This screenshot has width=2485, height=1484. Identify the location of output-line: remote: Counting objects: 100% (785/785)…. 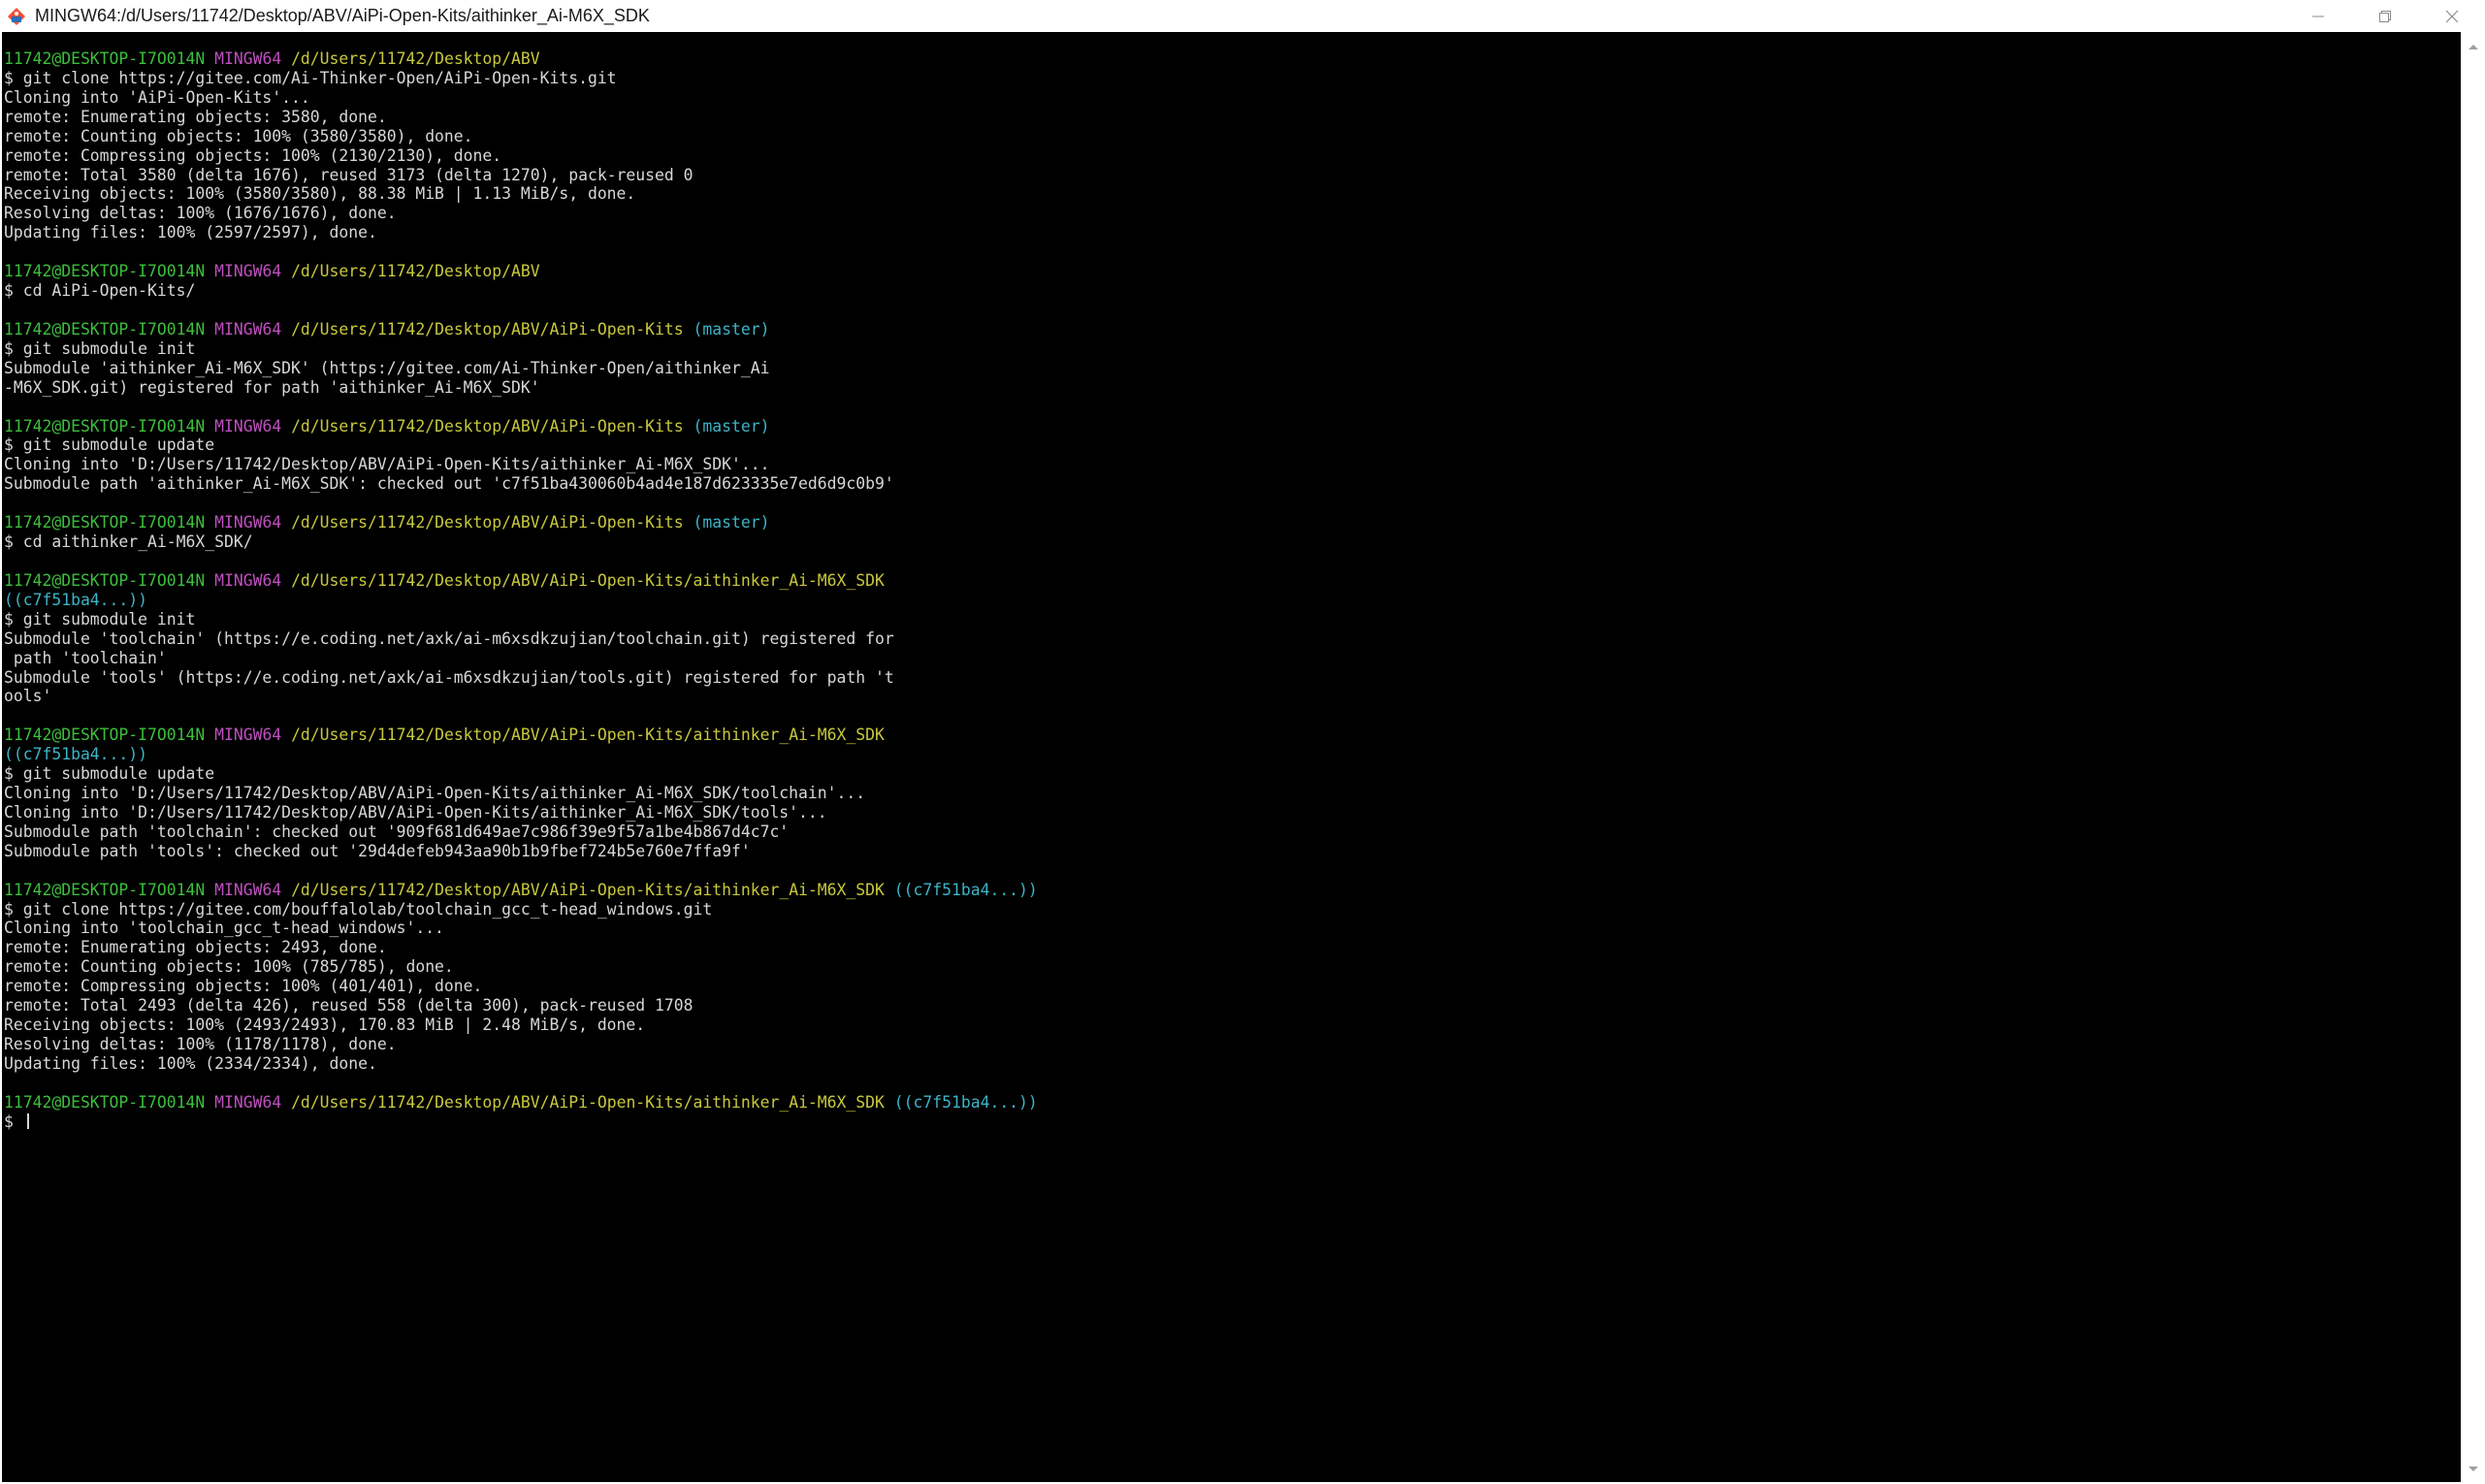
(229, 967).